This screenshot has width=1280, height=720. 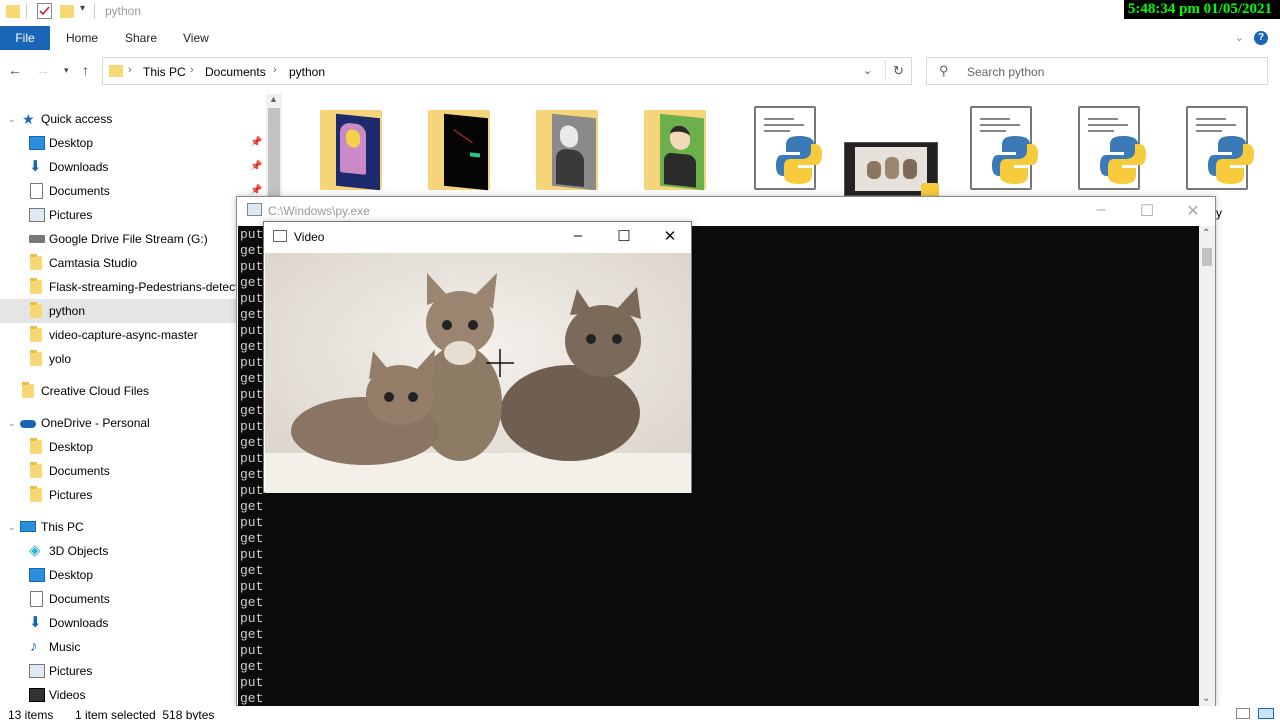 What do you see at coordinates (131, 239) in the screenshot?
I see `sidebar-item-google-drive: Google Drive File Stream (G:)` at bounding box center [131, 239].